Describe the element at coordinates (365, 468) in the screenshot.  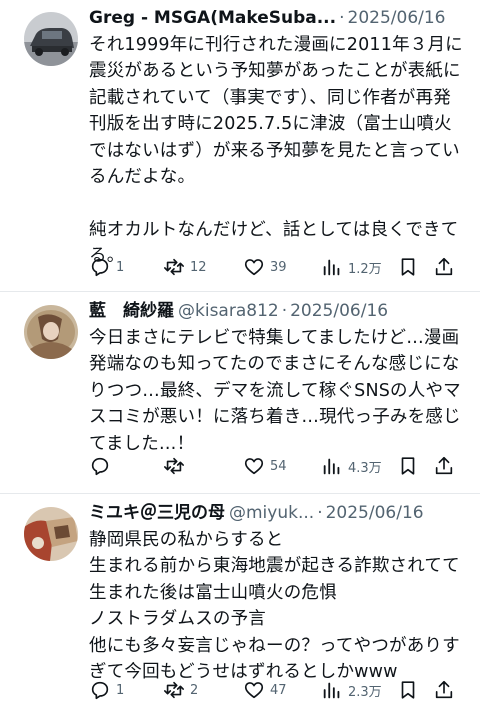
I see `views-count: 4.3万` at that location.